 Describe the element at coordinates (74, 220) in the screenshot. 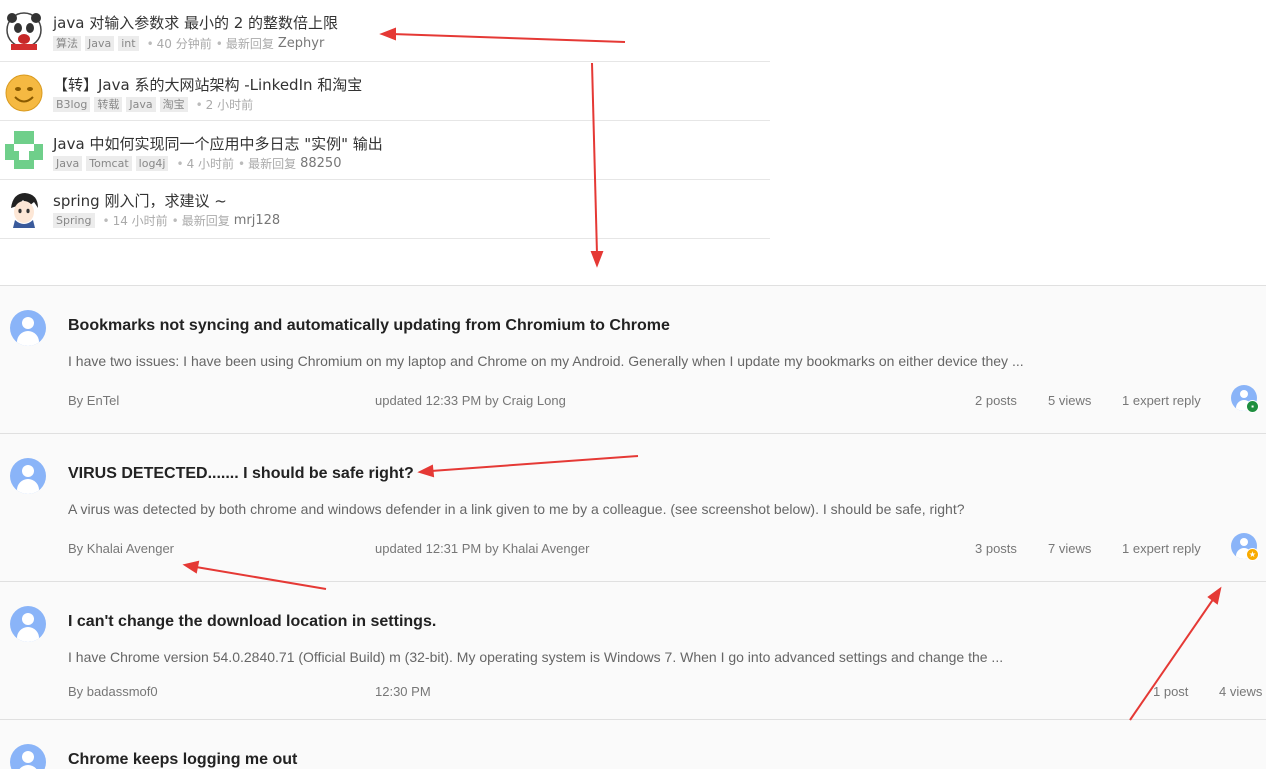

I see `tag: Spring` at that location.